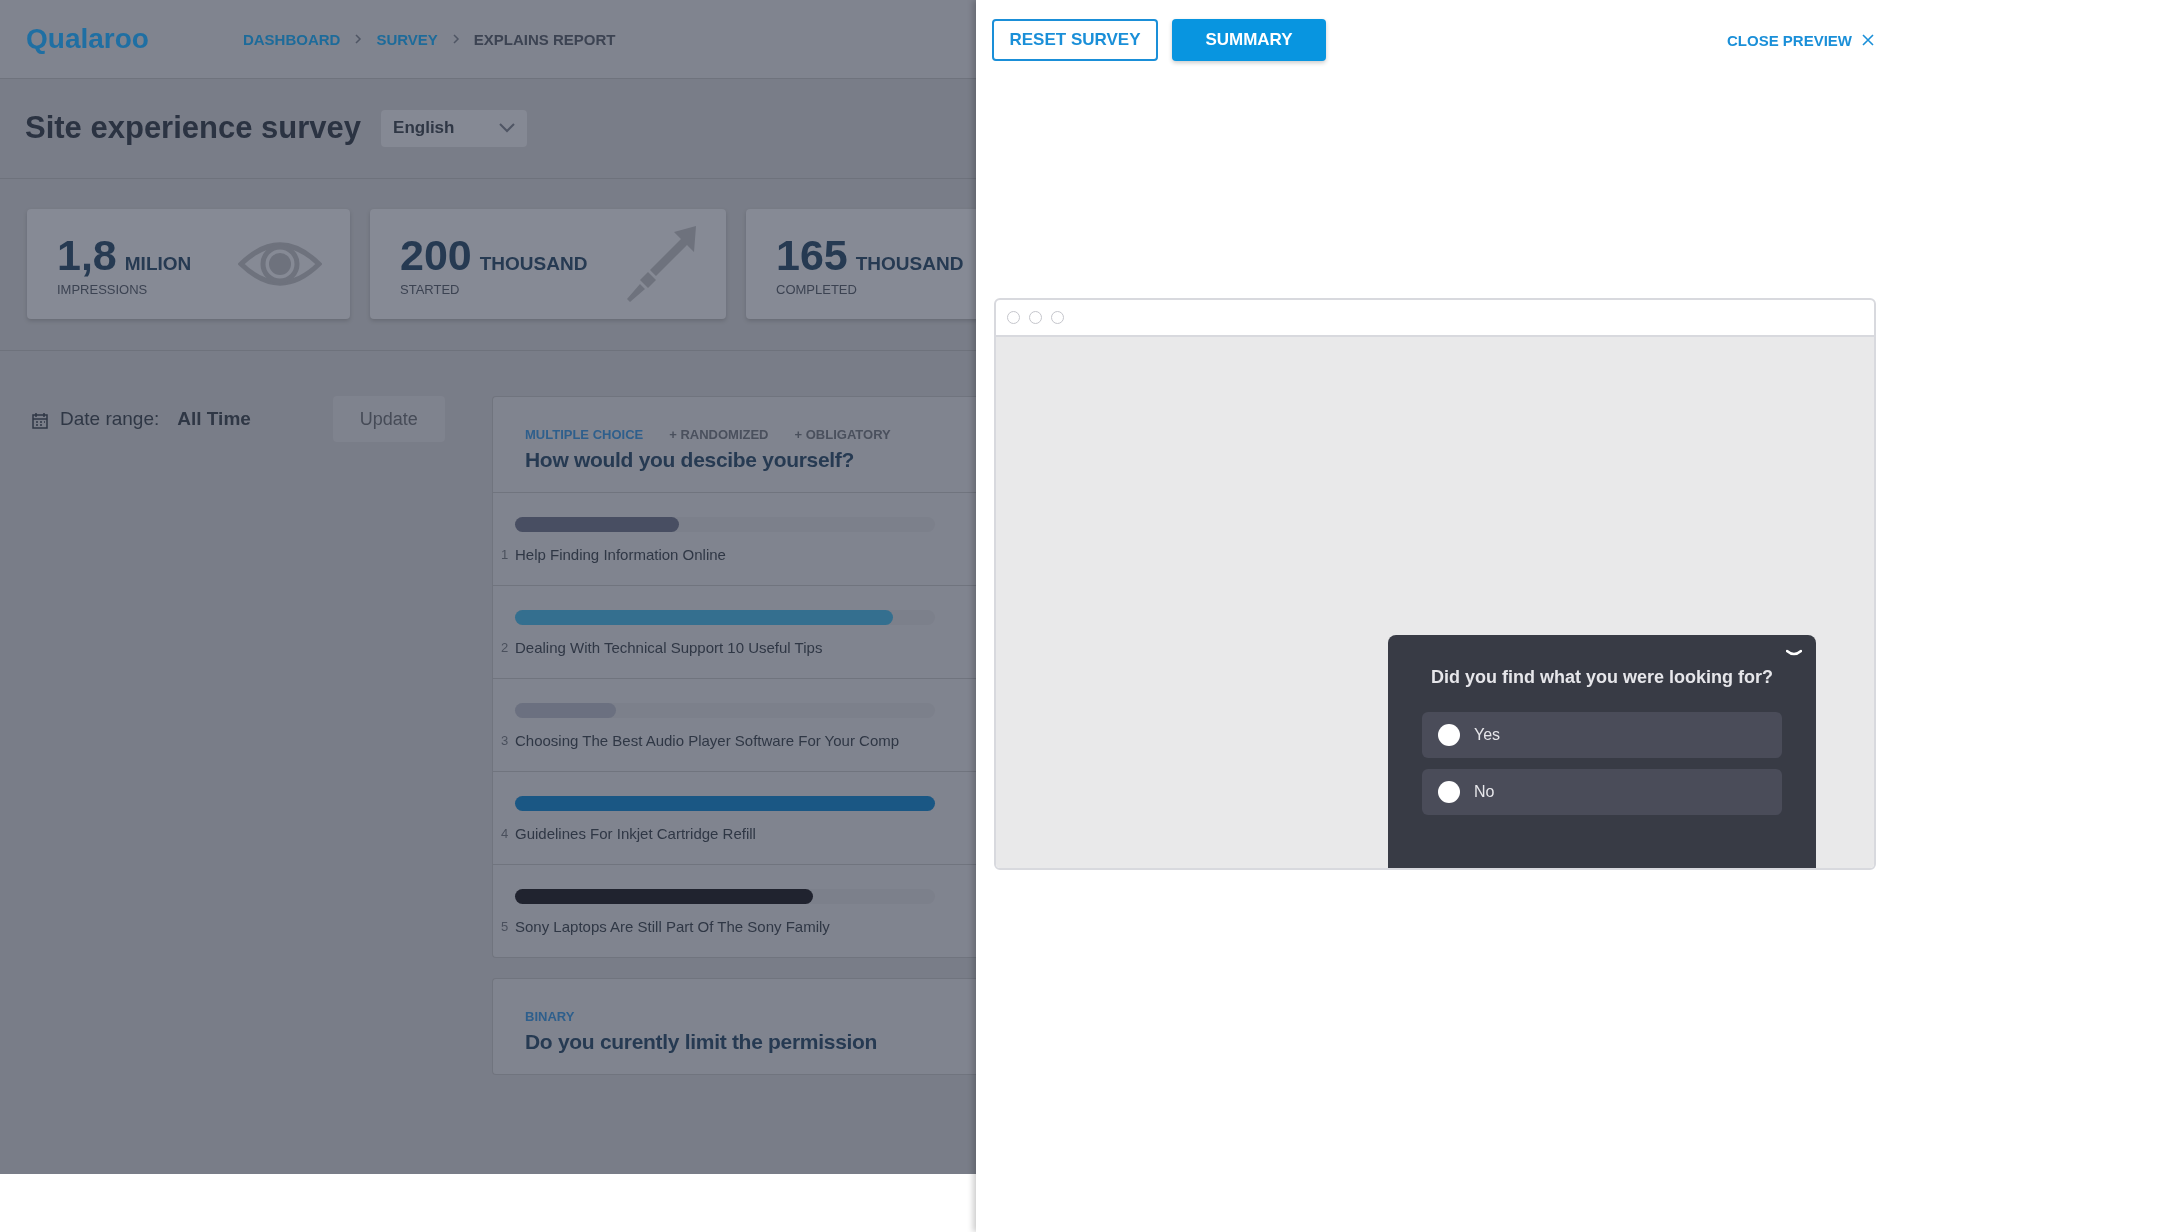 This screenshot has height=1232, width=2181. I want to click on answer-text: Guidelines For Inkjet Cartridge Refill, so click(635, 833).